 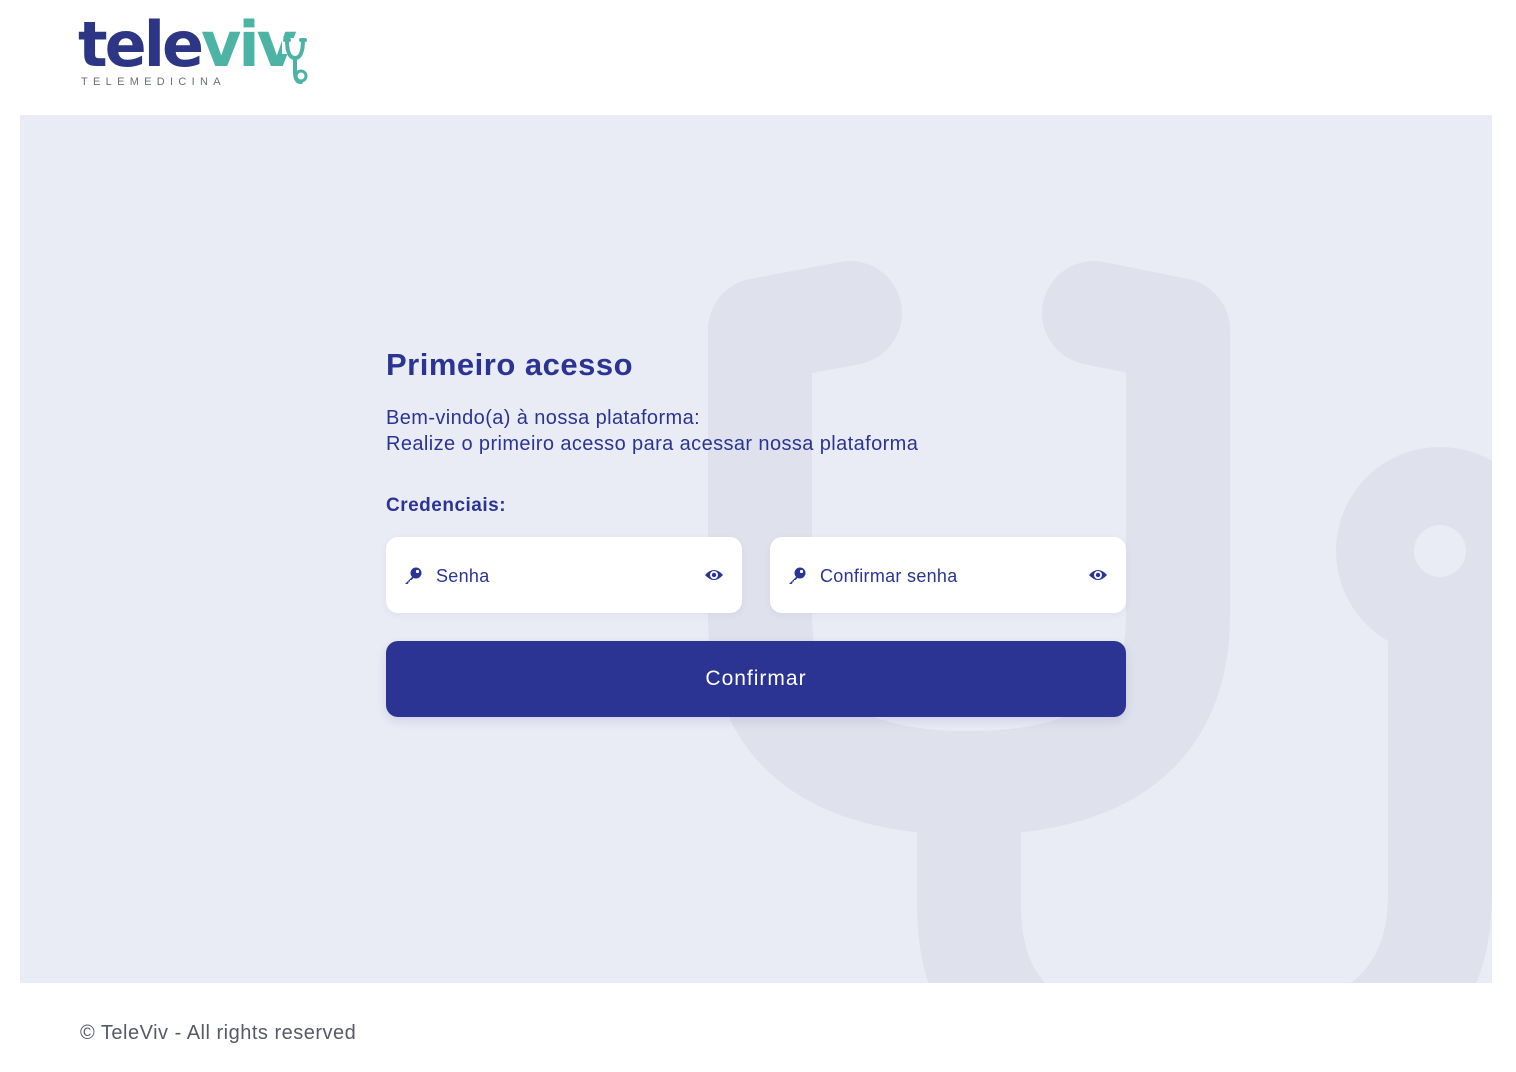 I want to click on footer-copyright: © TeleViv - All rights reserved, so click(x=218, y=1033).